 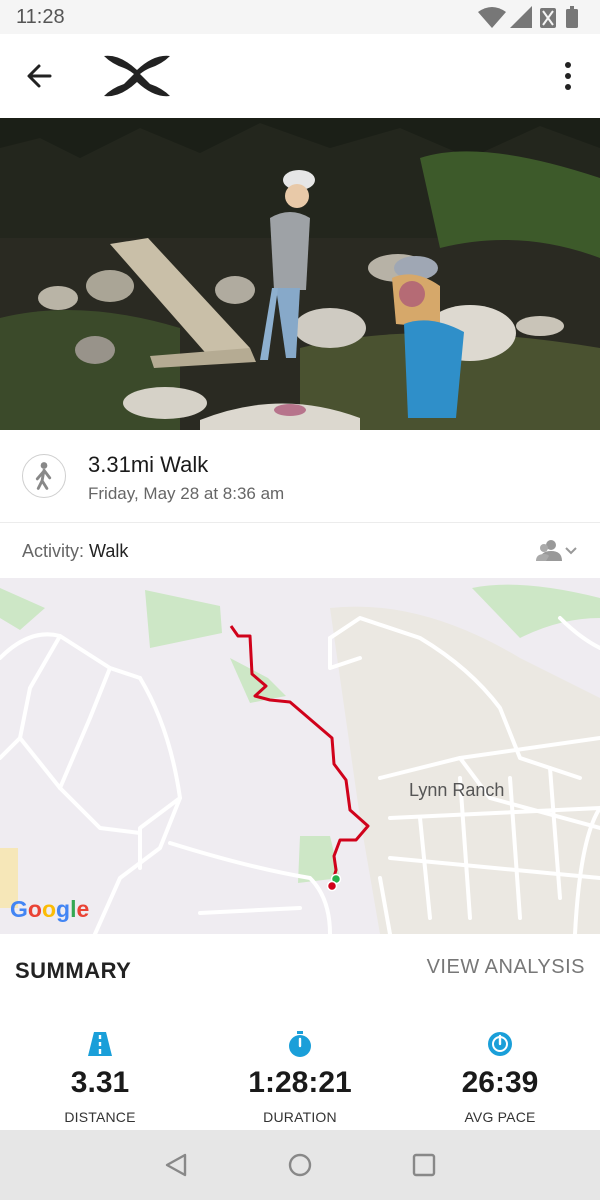 I want to click on stopwatch-icon, so click(x=300, y=1044).